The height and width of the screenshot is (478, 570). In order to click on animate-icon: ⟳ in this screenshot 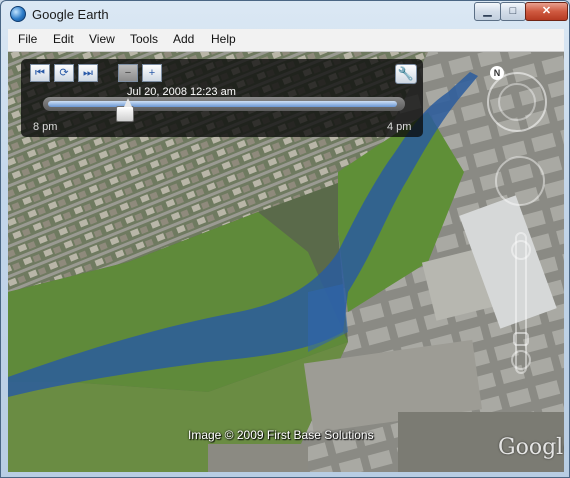, I will do `click(64, 73)`.